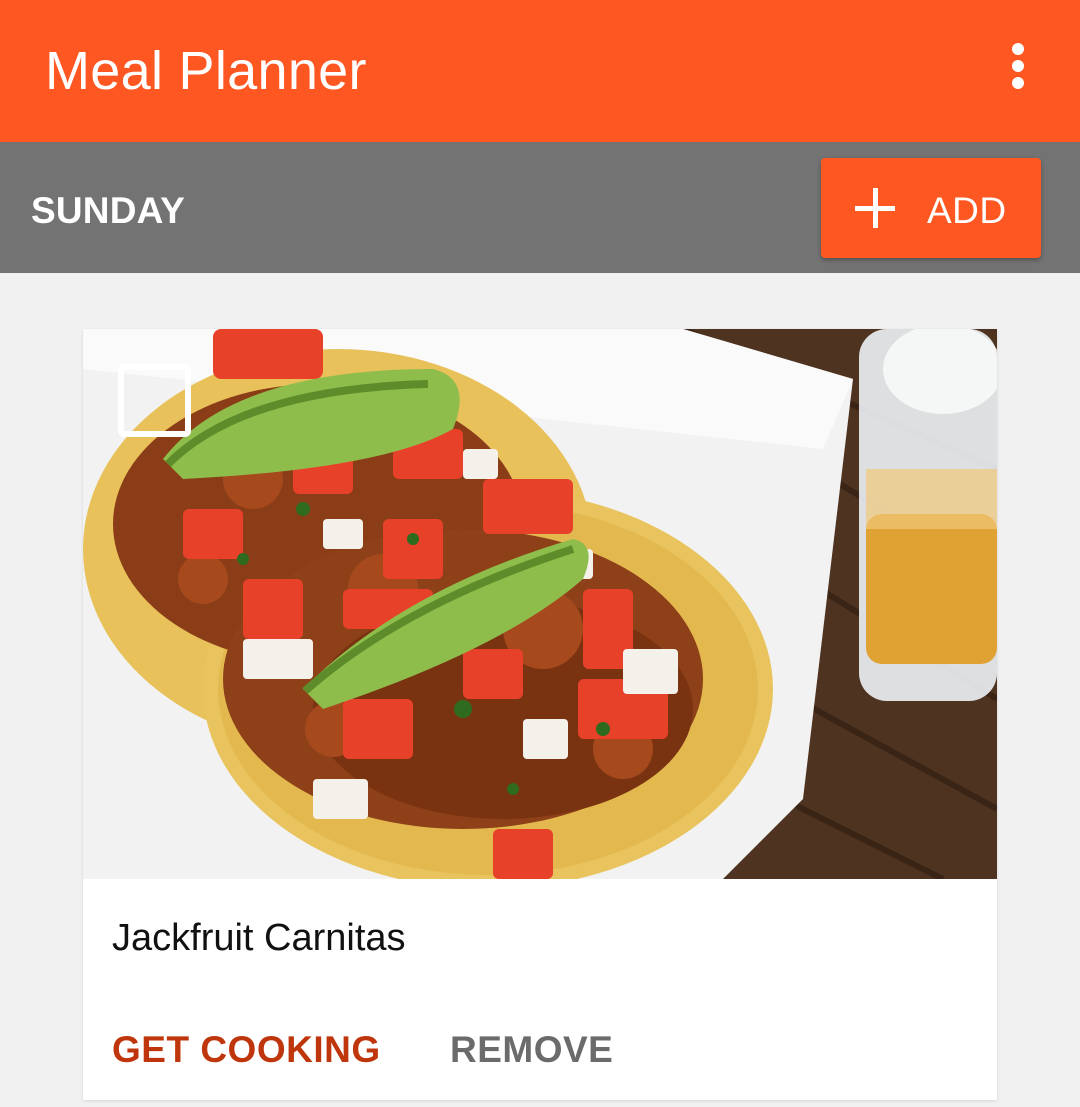 The height and width of the screenshot is (1107, 1080). I want to click on app-title: Meal Planner, so click(206, 71).